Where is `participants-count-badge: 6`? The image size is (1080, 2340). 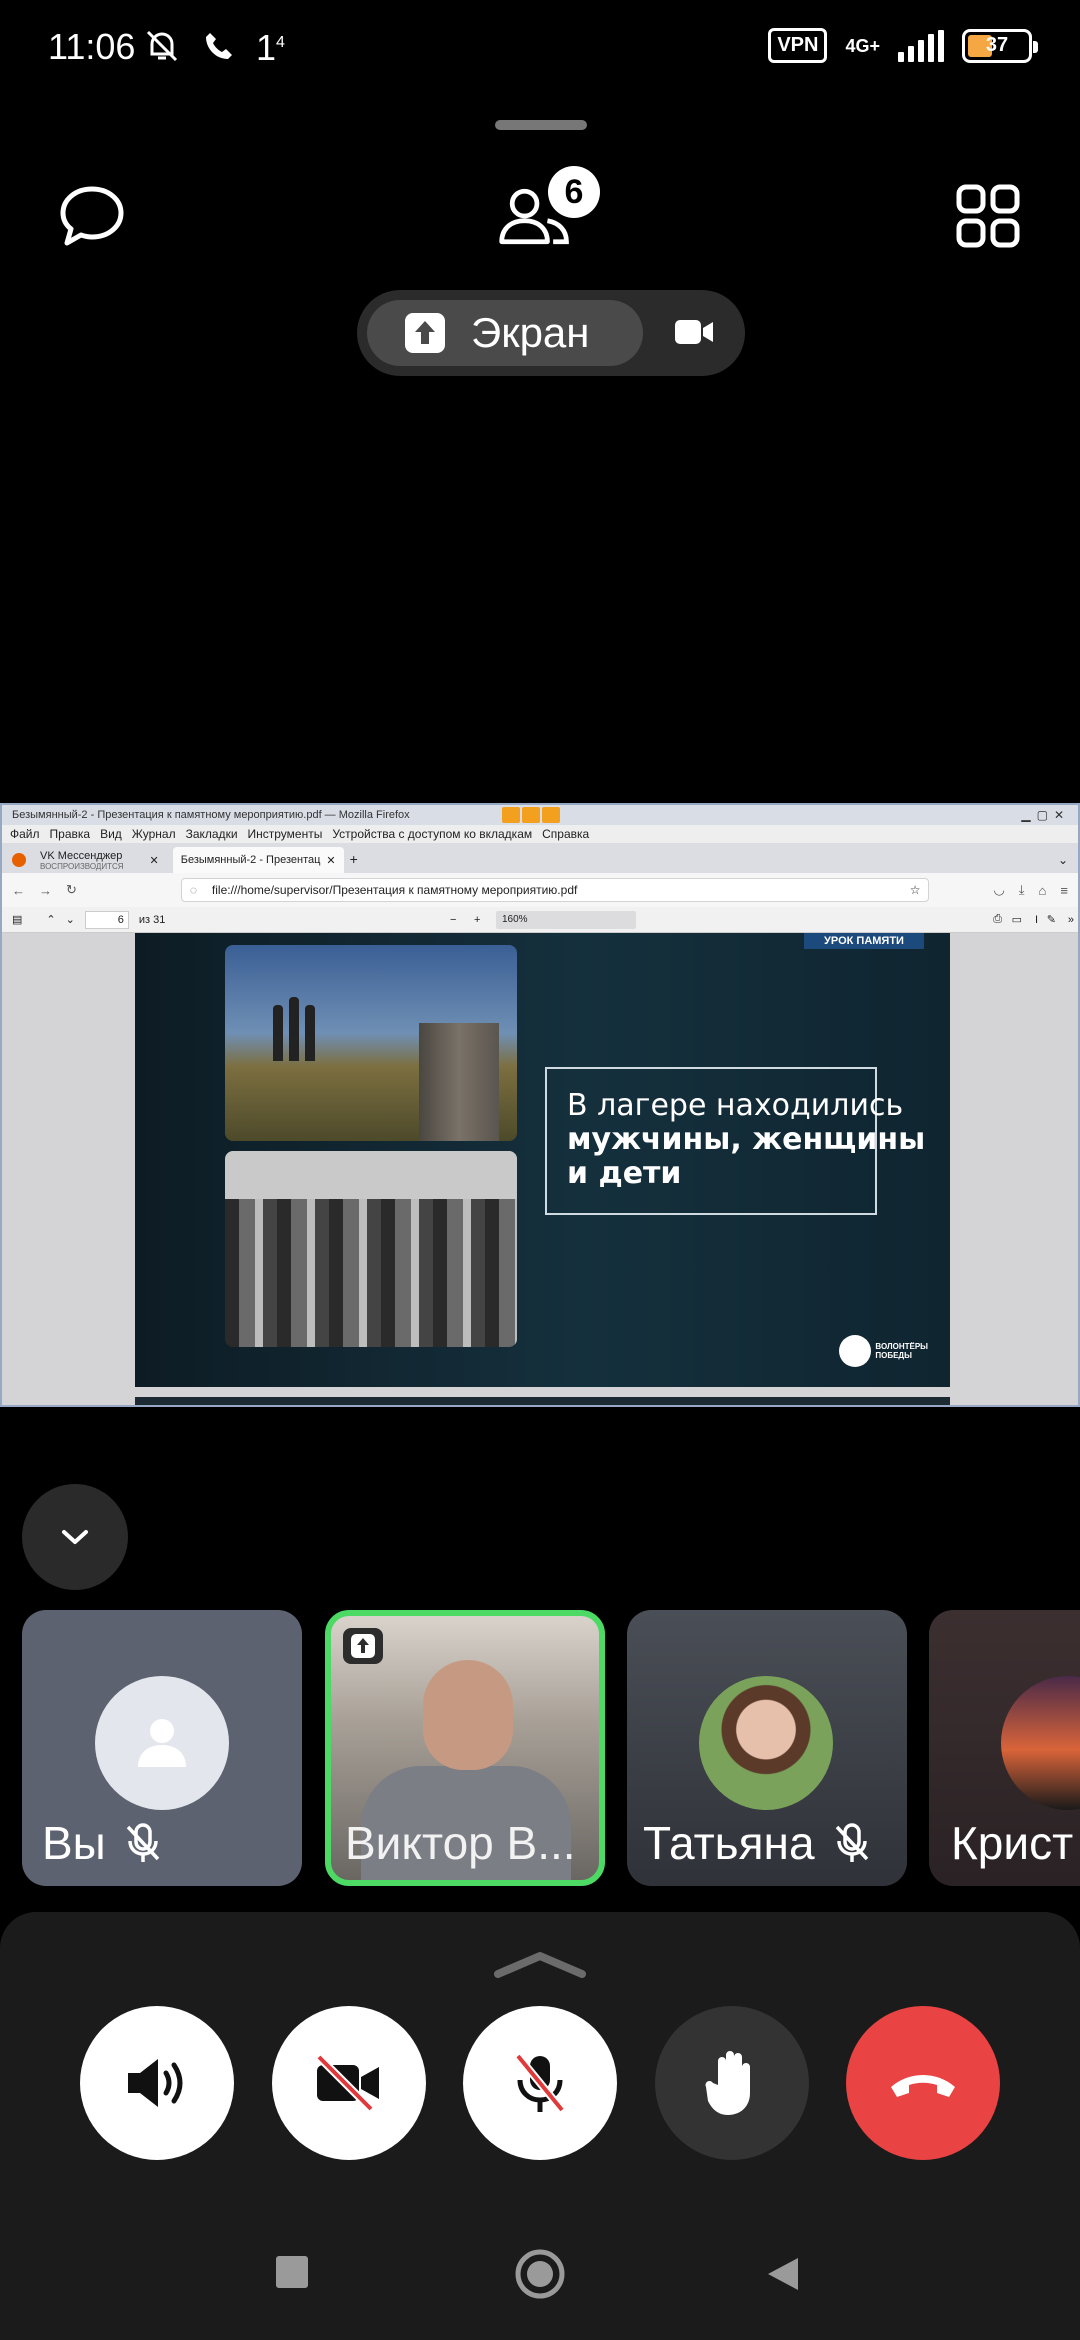
participants-count-badge: 6 is located at coordinates (574, 192).